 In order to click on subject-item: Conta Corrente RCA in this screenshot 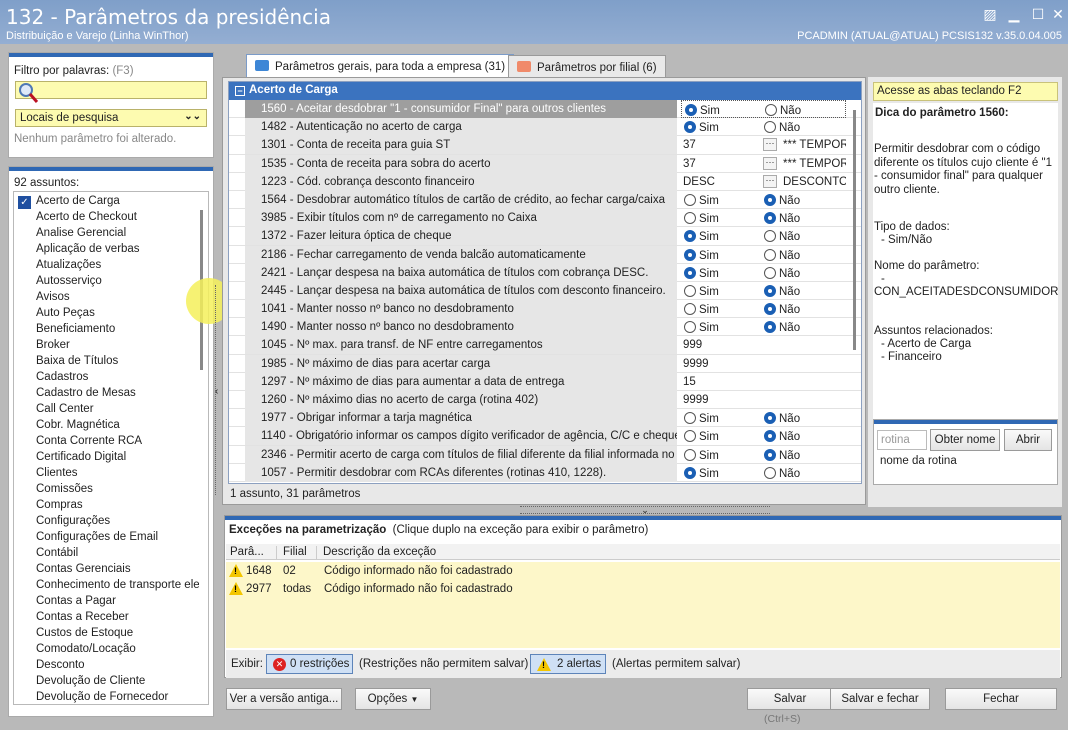, I will do `click(106, 443)`.